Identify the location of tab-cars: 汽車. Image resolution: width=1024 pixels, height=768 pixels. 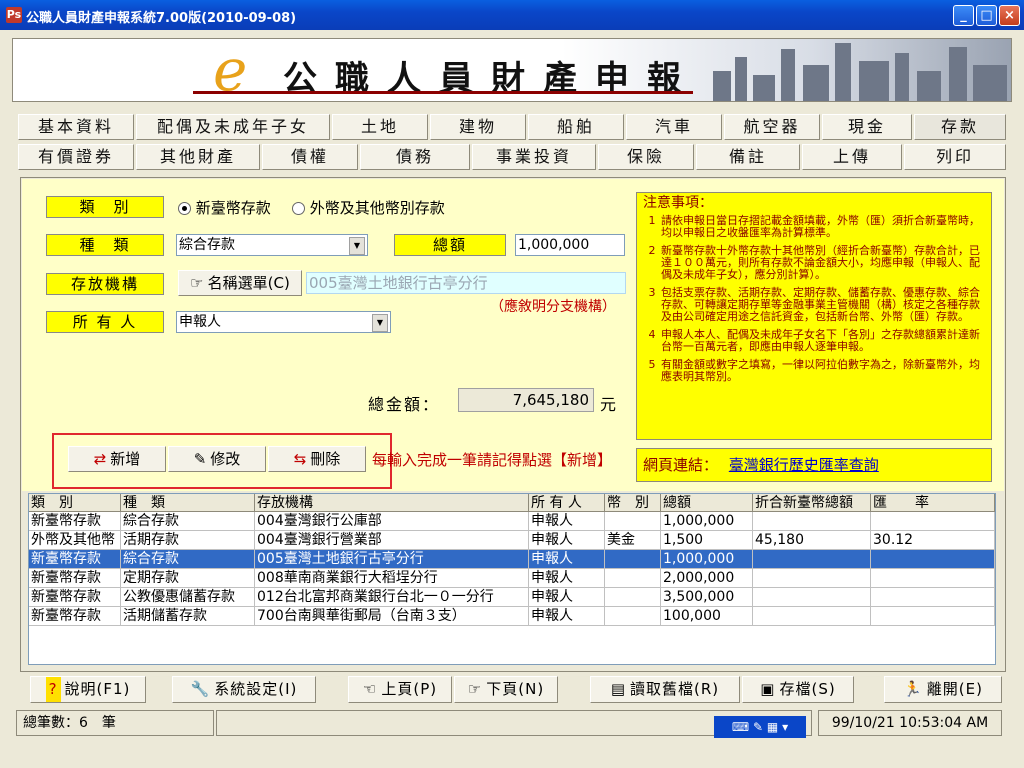
(674, 127).